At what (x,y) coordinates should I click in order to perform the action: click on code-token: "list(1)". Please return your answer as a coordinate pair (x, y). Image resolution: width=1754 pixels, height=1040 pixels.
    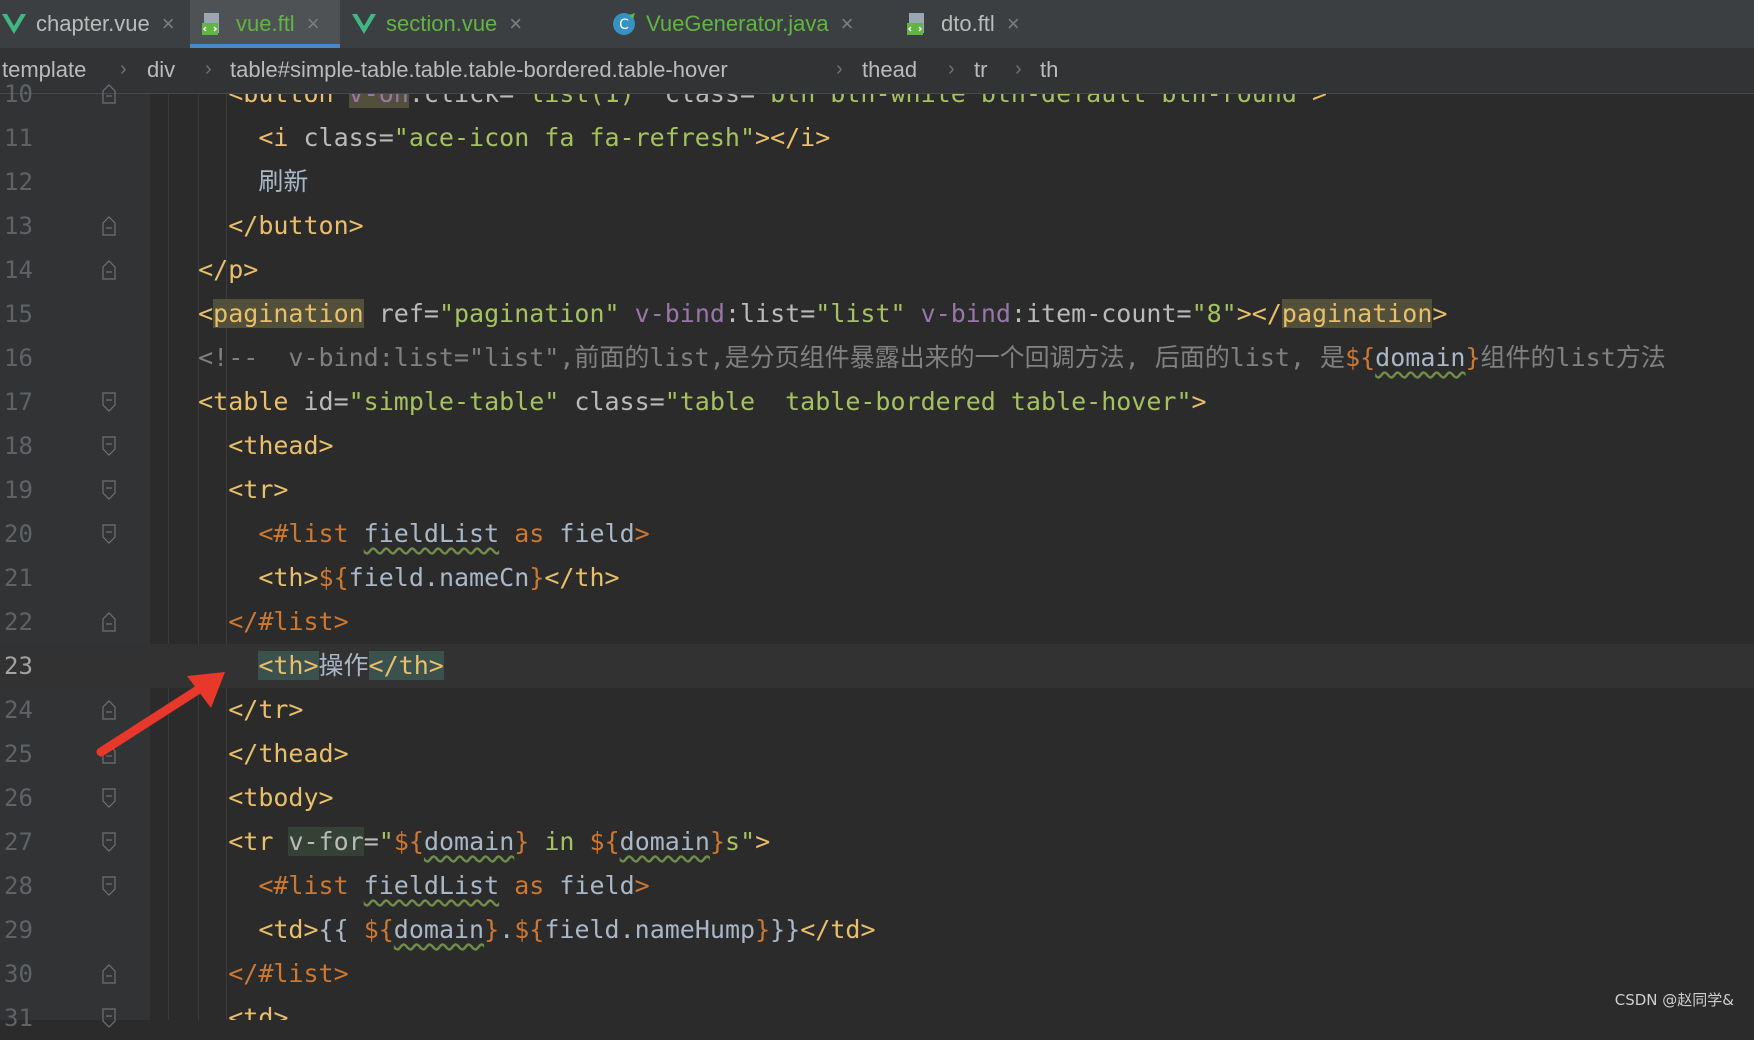
    Looking at the image, I should click on (581, 101).